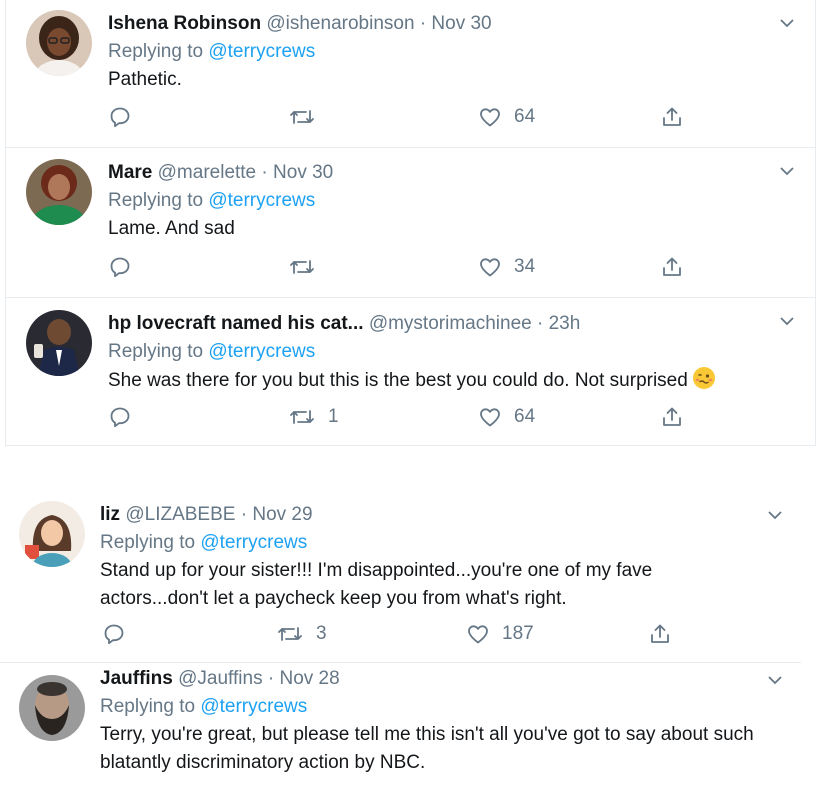  I want to click on woozy-face-emoji-icon, so click(703, 378).